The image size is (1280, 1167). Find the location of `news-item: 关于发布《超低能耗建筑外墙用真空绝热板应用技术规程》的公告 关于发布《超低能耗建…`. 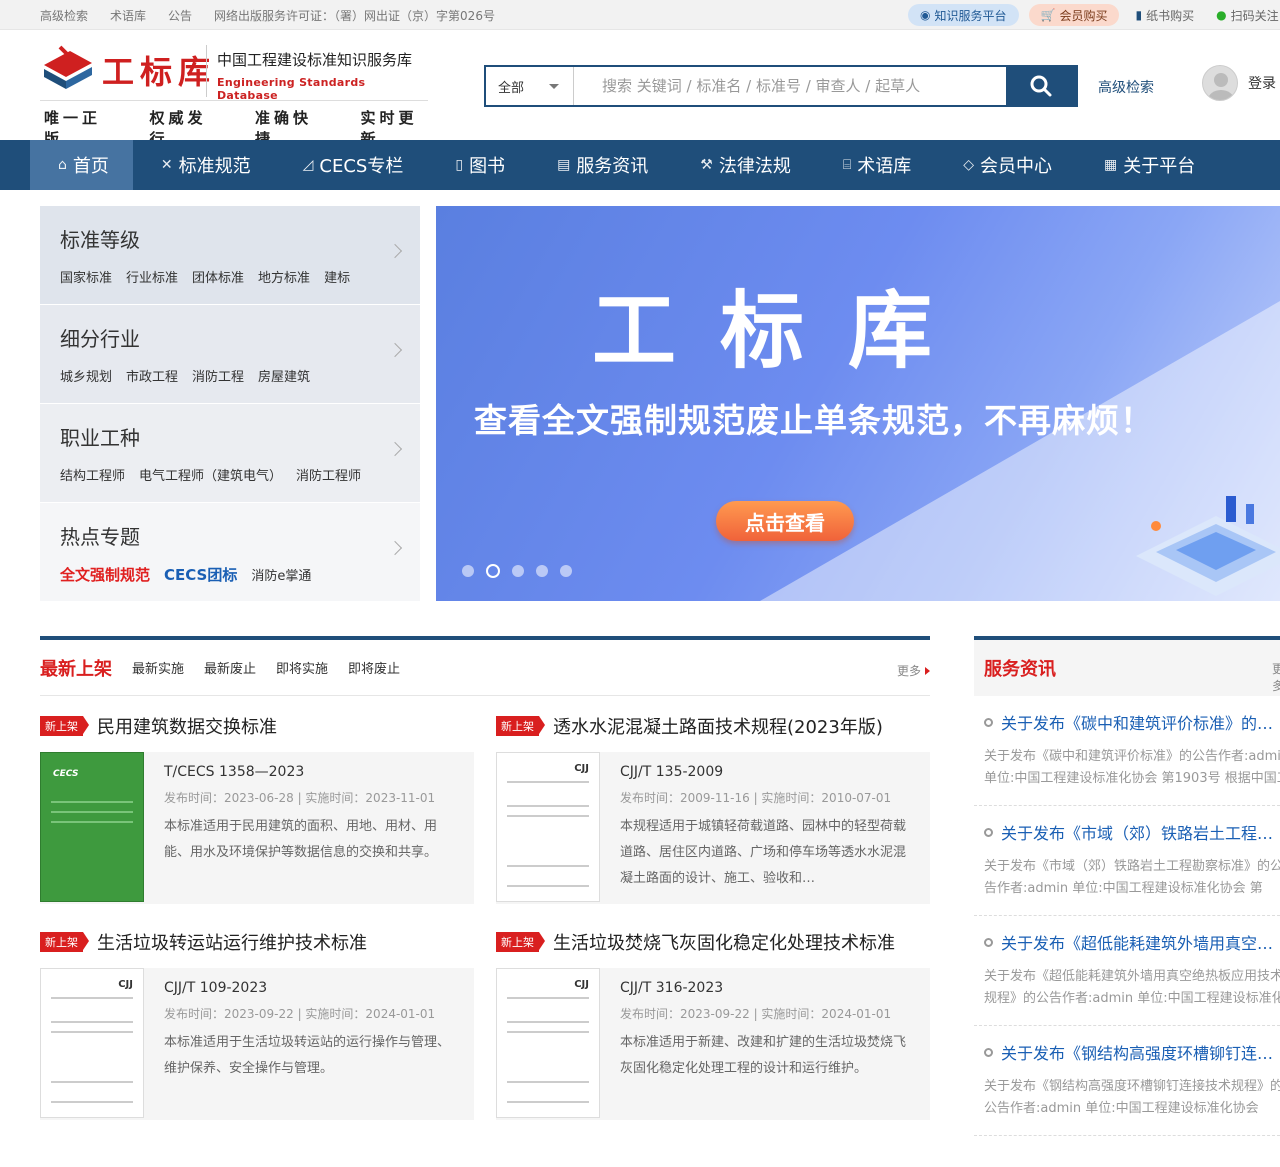

news-item: 关于发布《超低能耗建筑外墙用真空绝热板应用技术规程》的公告 关于发布《超低能耗建… is located at coordinates (1127, 971).